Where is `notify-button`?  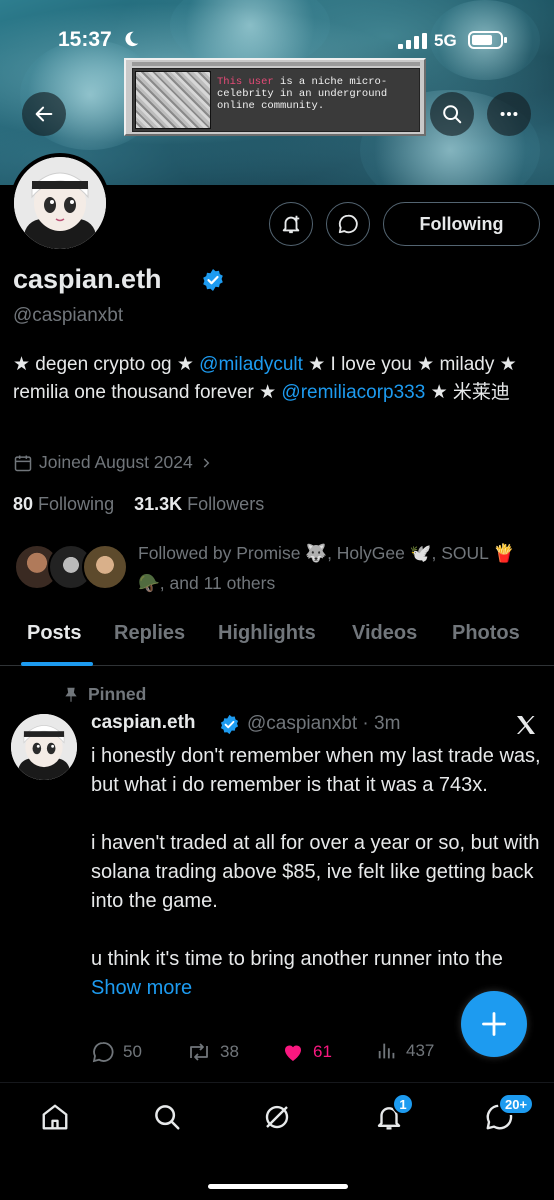 notify-button is located at coordinates (291, 224).